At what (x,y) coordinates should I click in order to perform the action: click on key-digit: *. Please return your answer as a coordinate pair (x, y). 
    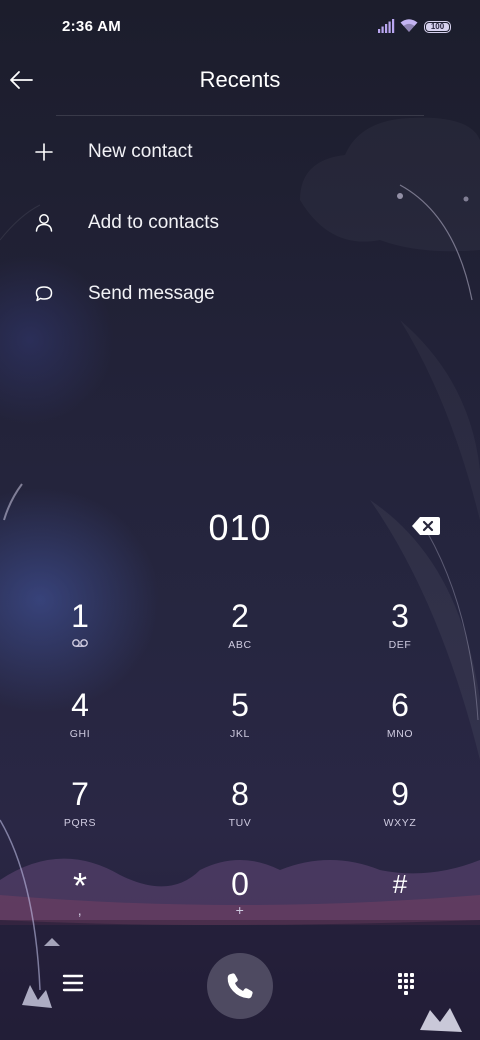
    Looking at the image, I should click on (79, 885).